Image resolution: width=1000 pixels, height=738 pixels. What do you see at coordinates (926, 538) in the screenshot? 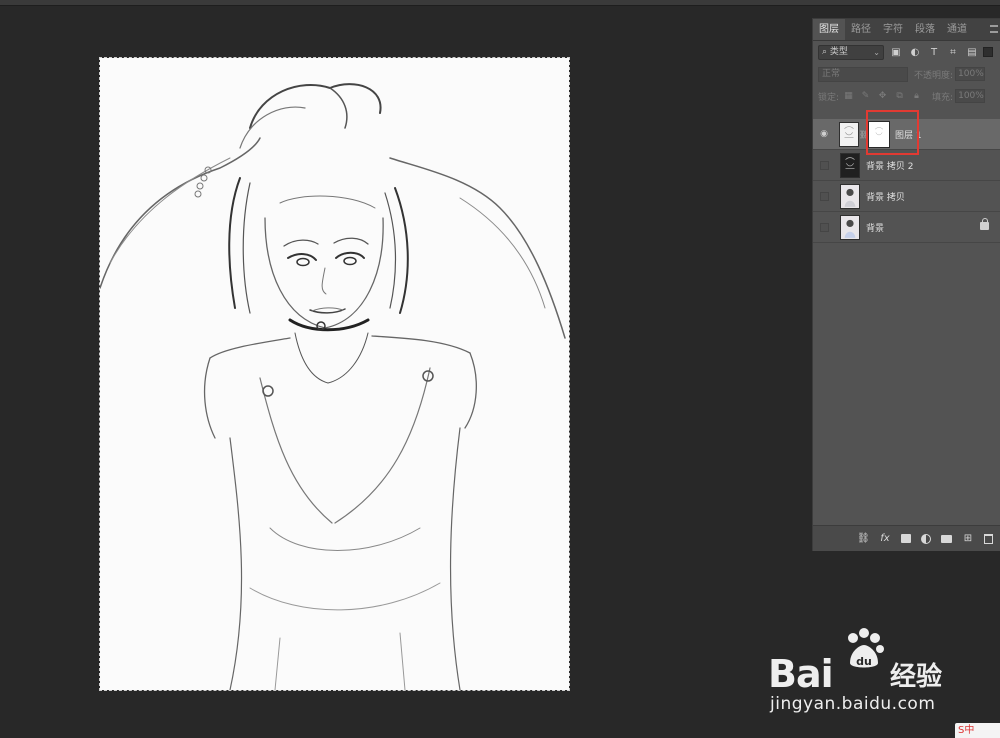
I see `adjustment-layer-icon` at bounding box center [926, 538].